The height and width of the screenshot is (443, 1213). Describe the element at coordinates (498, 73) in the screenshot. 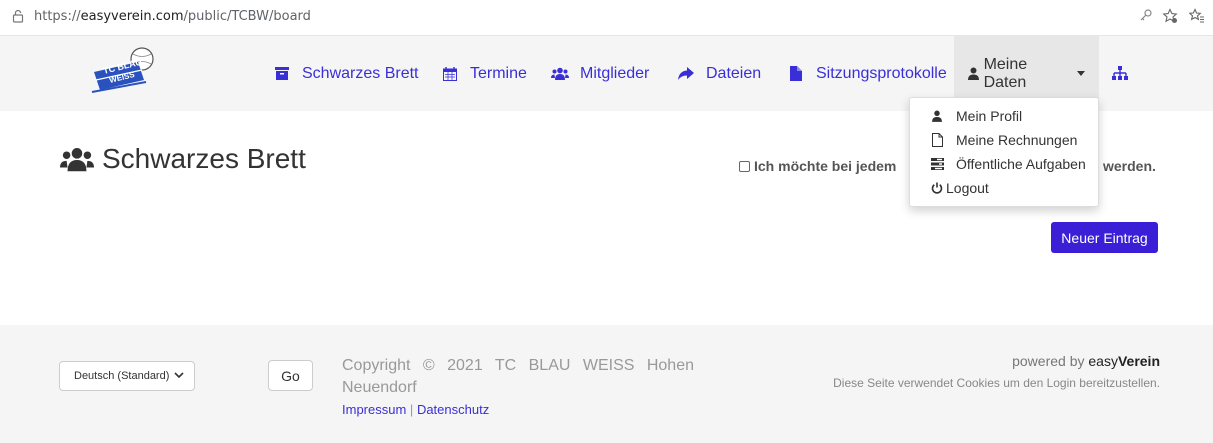

I see `nav-label: Termine` at that location.